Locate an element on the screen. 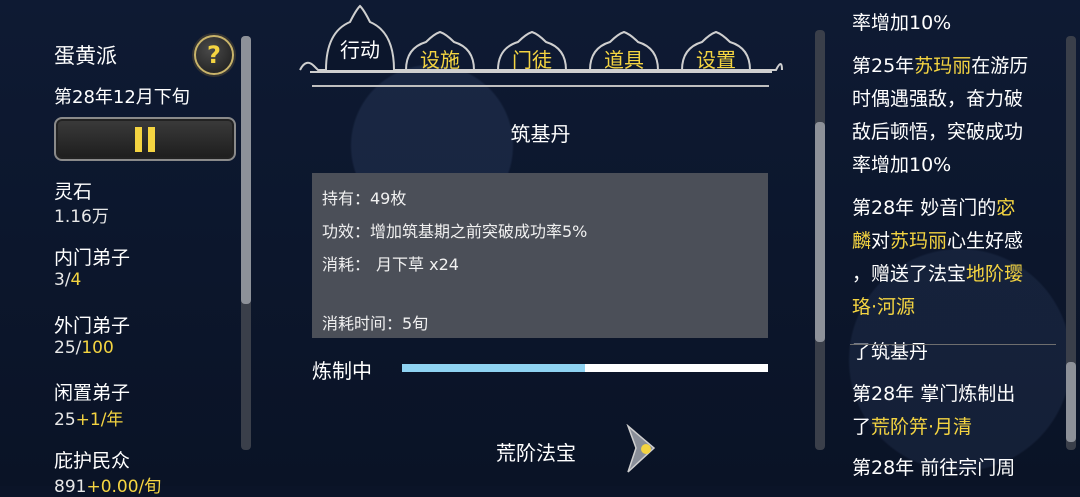 This screenshot has width=1080, height=497. log-line: 第28年 掌门炼制出 is located at coordinates (933, 394).